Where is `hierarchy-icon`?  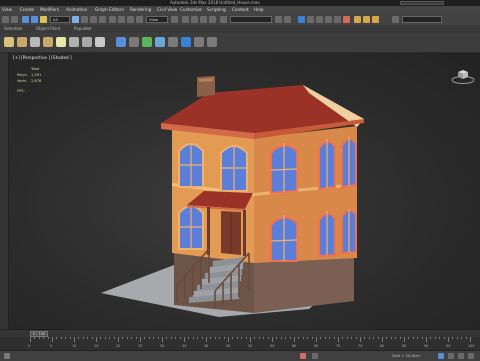
hierarchy-icon is located at coordinates (35, 42).